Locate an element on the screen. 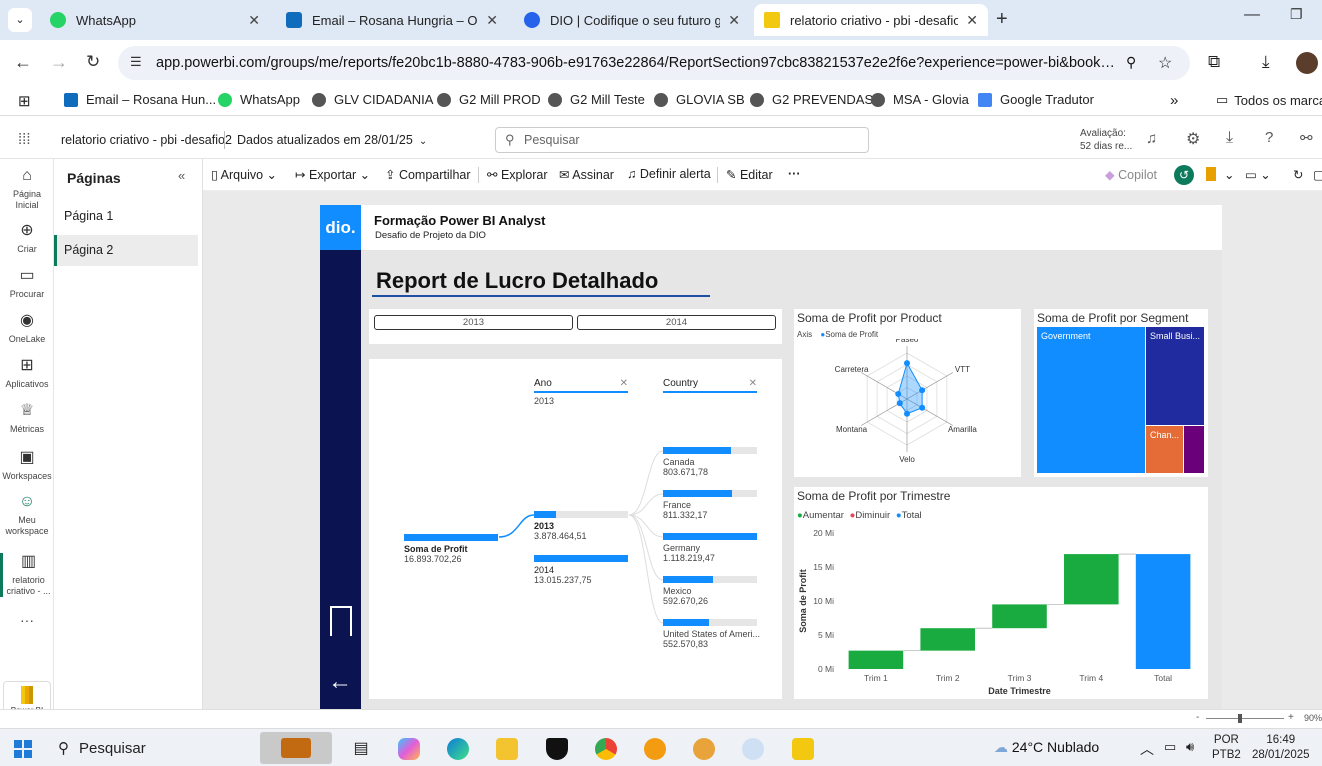 This screenshot has height=766, width=1322. app-lock-icon is located at coordinates (704, 749).